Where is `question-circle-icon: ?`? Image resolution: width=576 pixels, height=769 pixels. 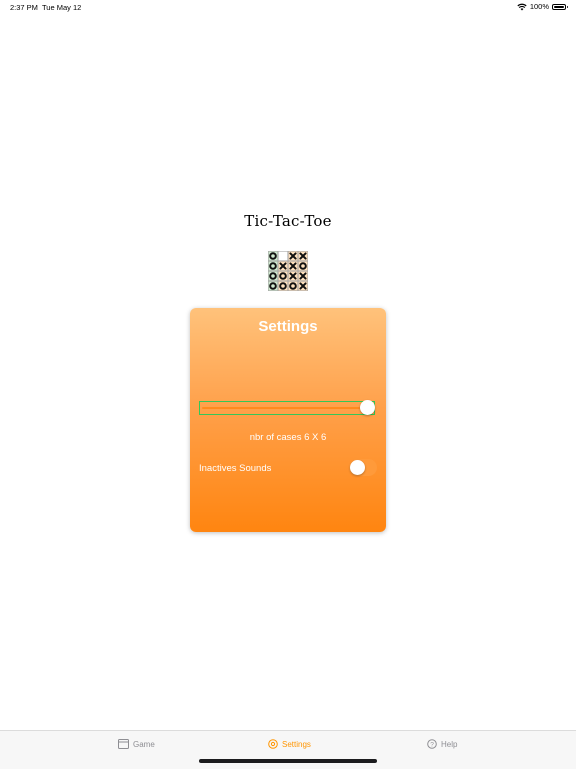
question-circle-icon: ? is located at coordinates (432, 744).